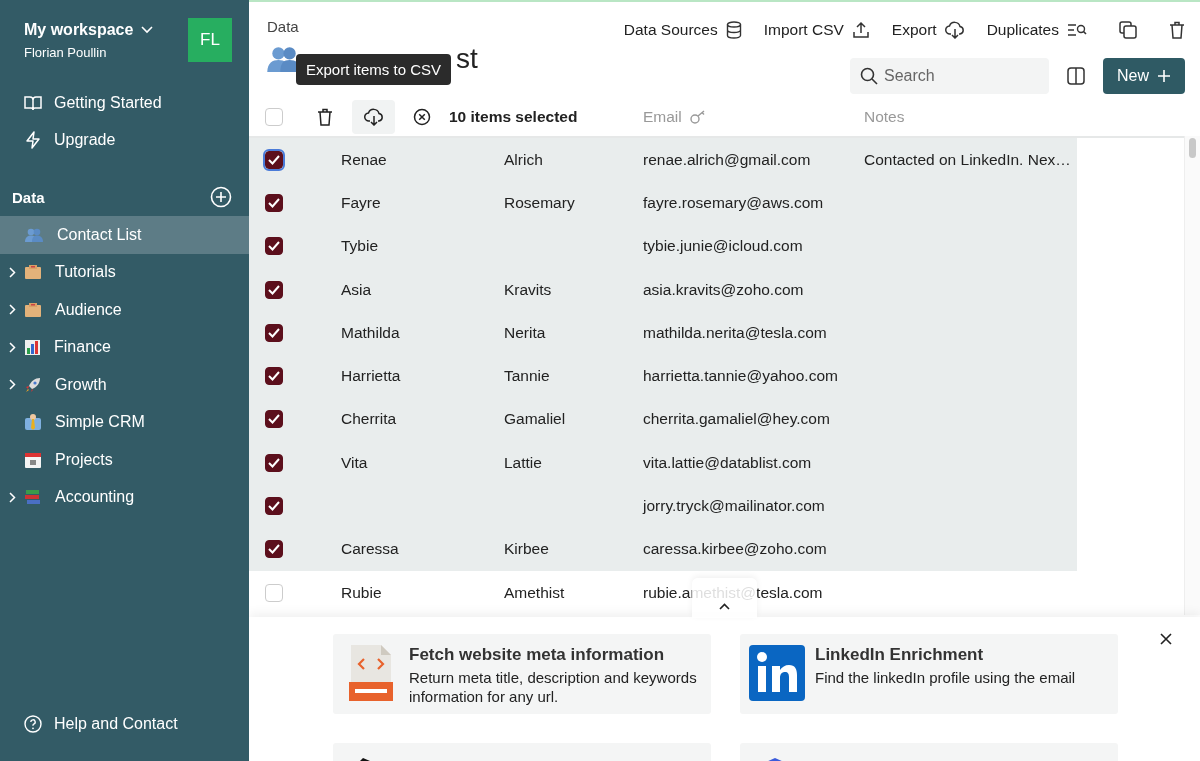 This screenshot has width=1200, height=761. What do you see at coordinates (369, 419) in the screenshot?
I see `table-cell: Cherrita` at bounding box center [369, 419].